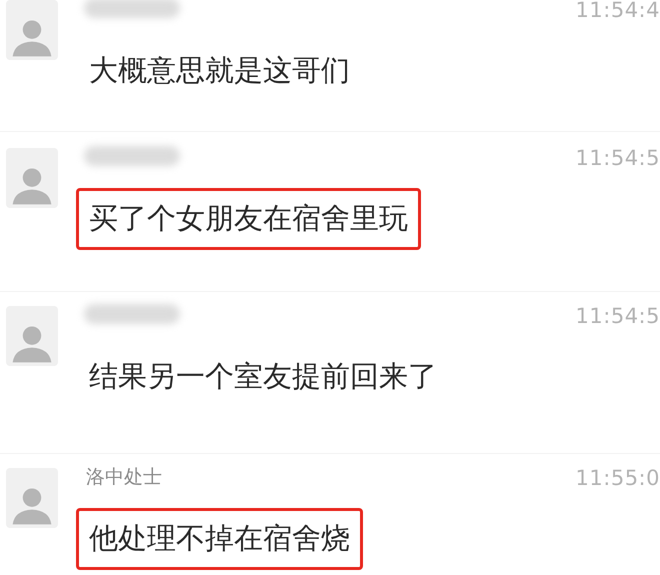 The height and width of the screenshot is (575, 660). Describe the element at coordinates (219, 70) in the screenshot. I see `message-text: 大概意思就是这哥们` at that location.